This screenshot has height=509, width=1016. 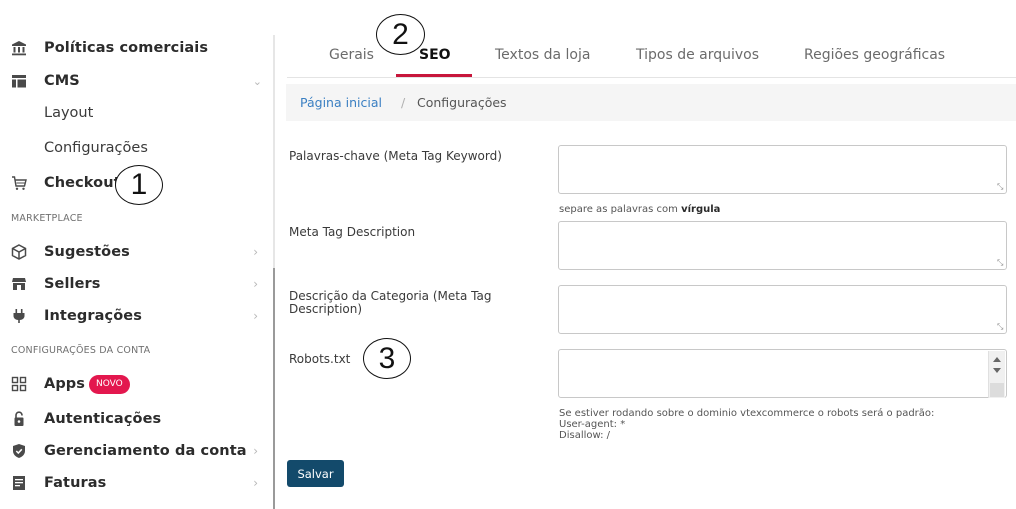 I want to click on shield-icon, so click(x=19, y=451).